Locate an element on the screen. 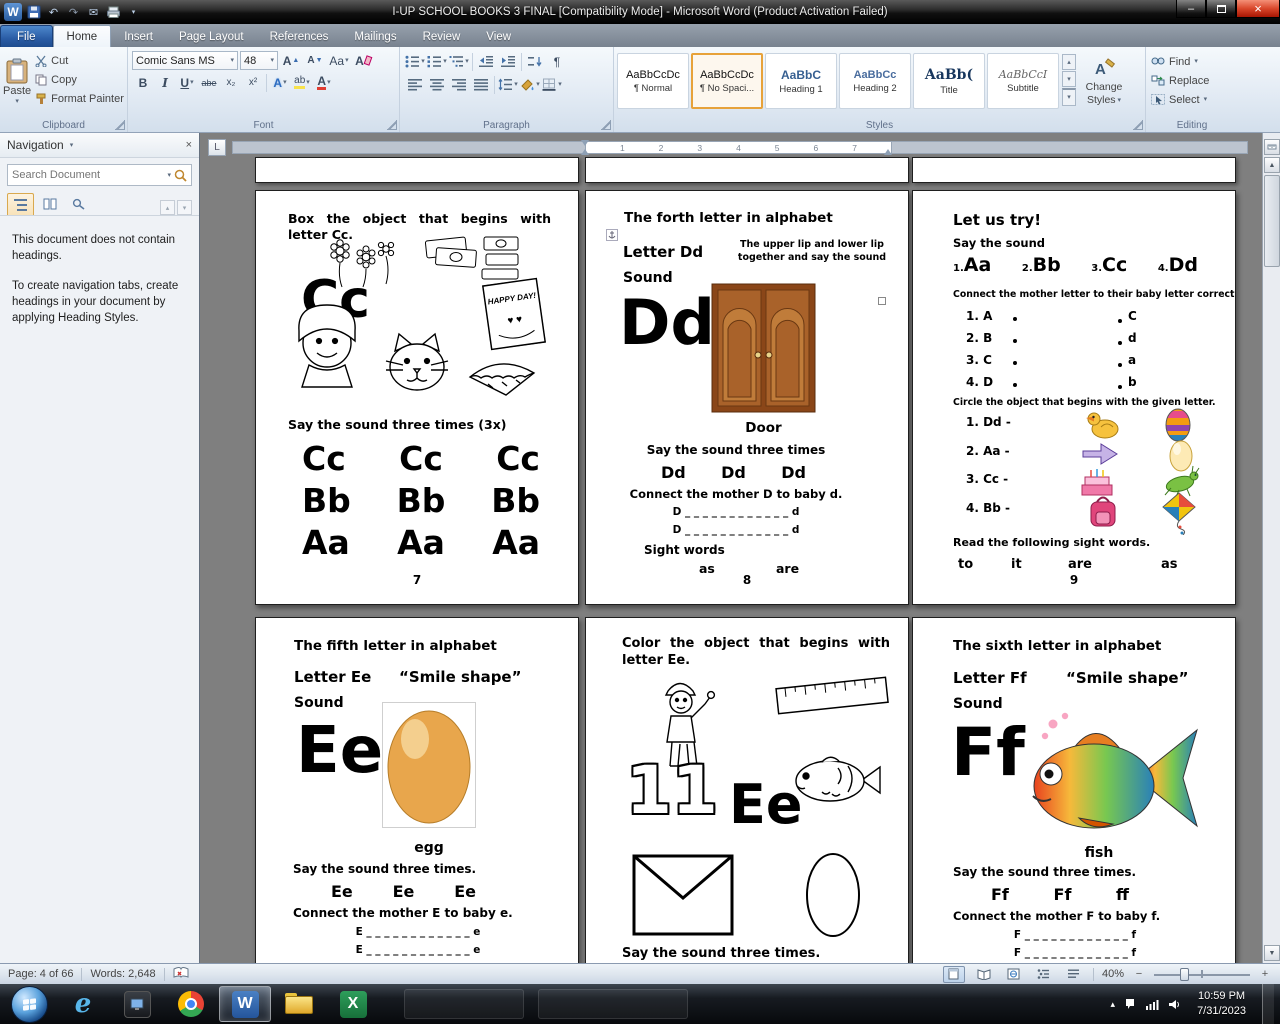 This screenshot has height=1024, width=1280. taskbar-ie-button: e is located at coordinates (83, 1004).